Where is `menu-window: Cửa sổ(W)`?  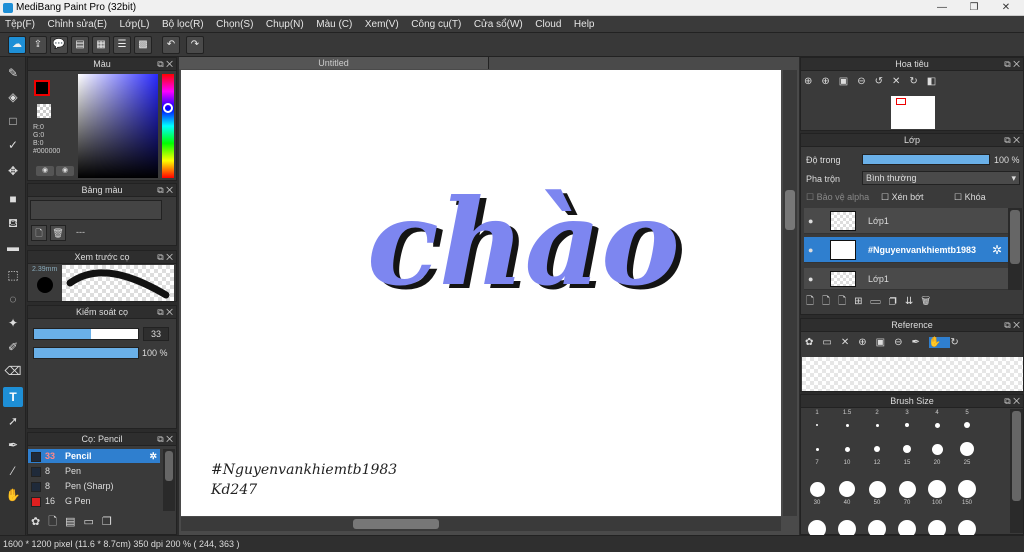
menu-window: Cửa sổ(W) is located at coordinates (498, 24).